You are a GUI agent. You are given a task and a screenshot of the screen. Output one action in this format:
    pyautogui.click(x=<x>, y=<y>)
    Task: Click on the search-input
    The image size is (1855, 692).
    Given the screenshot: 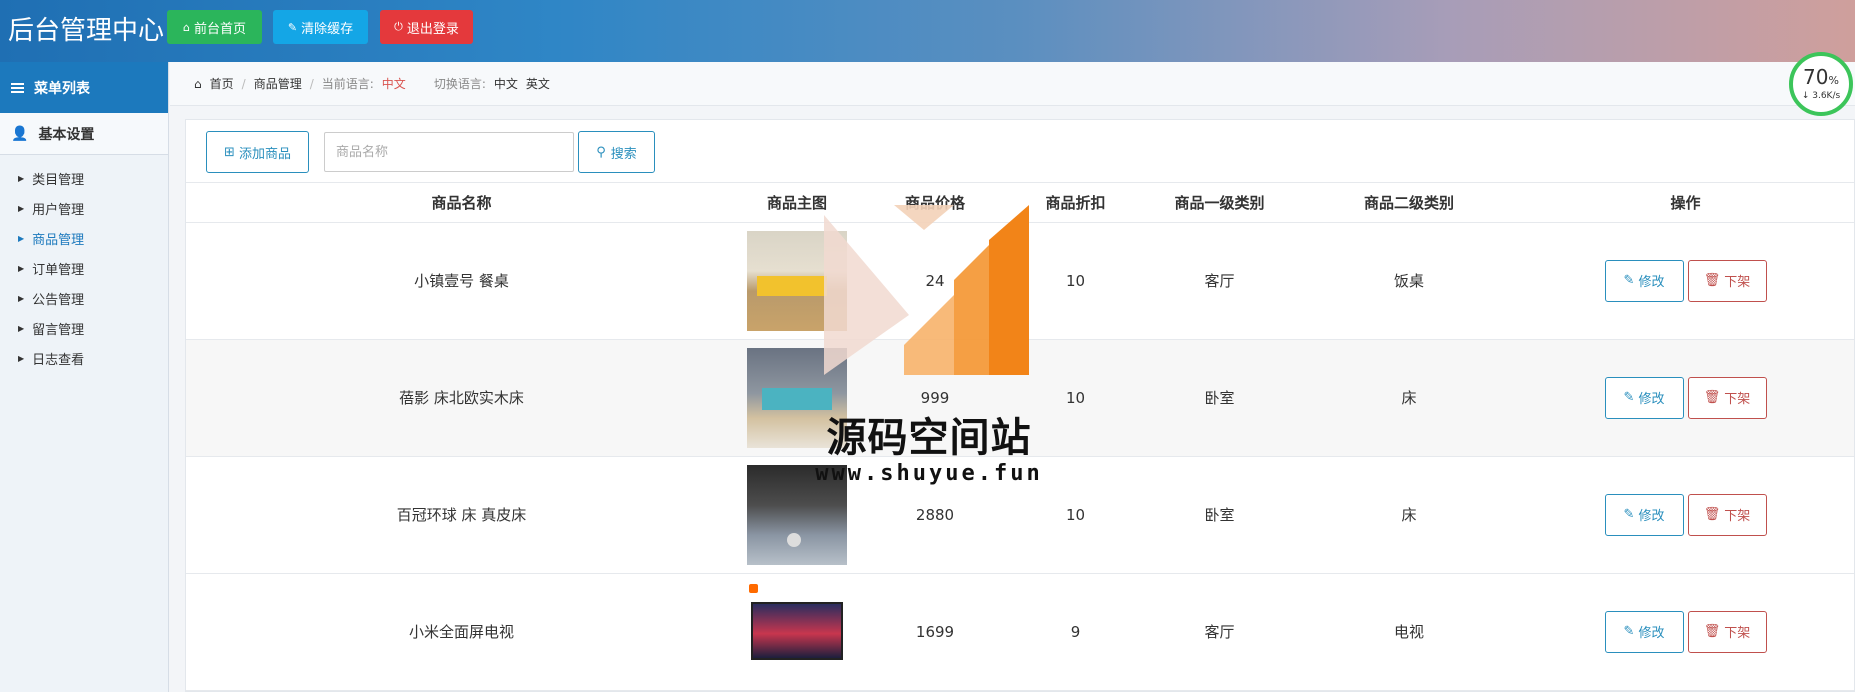 What is the action you would take?
    pyautogui.click(x=449, y=152)
    